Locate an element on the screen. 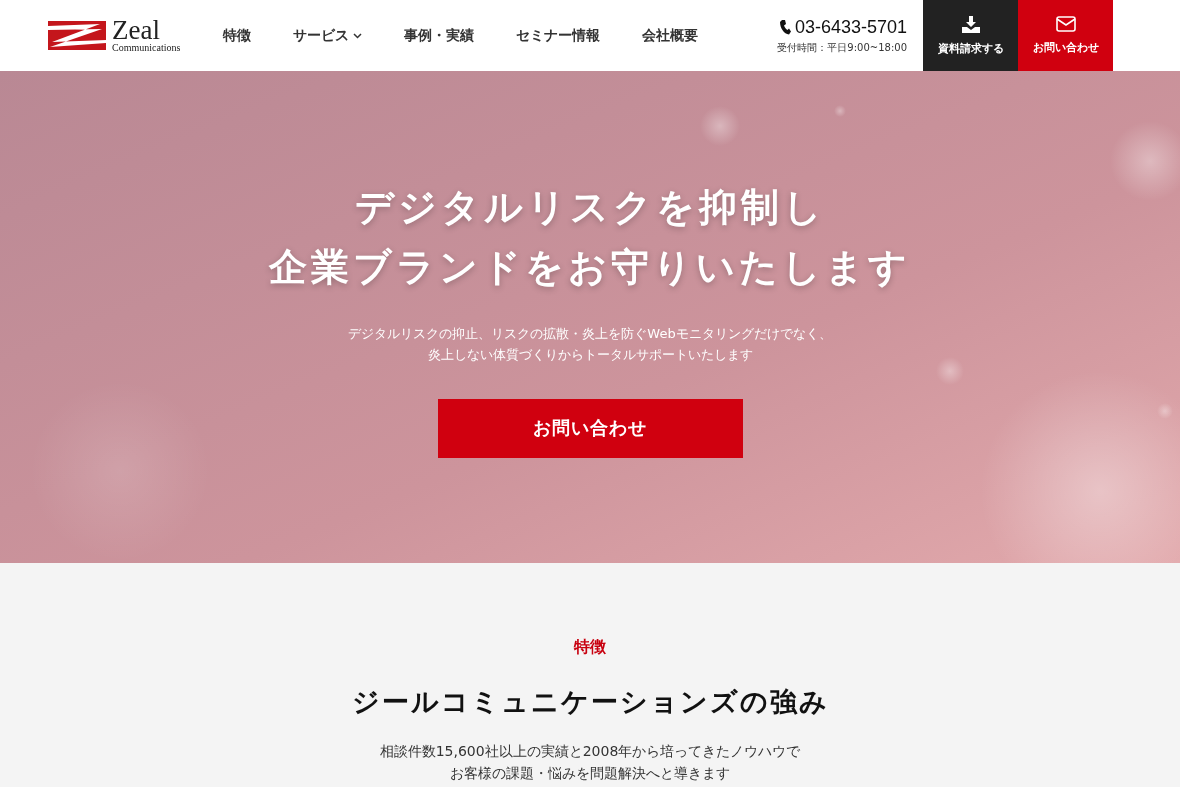  logo-name: Zeal is located at coordinates (136, 30).